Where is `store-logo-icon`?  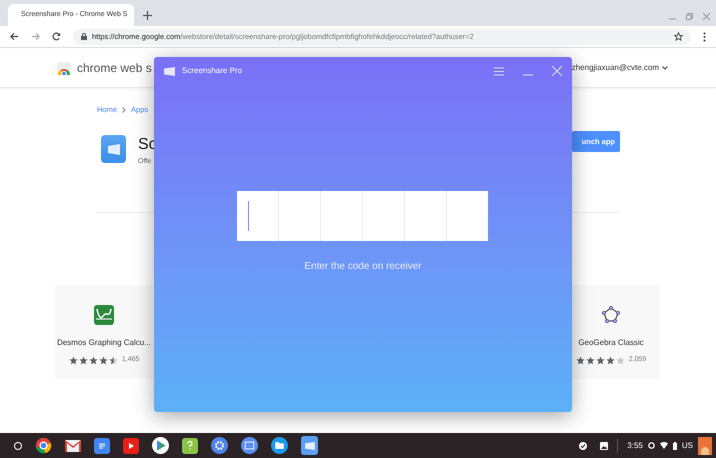
store-logo-icon is located at coordinates (64, 68).